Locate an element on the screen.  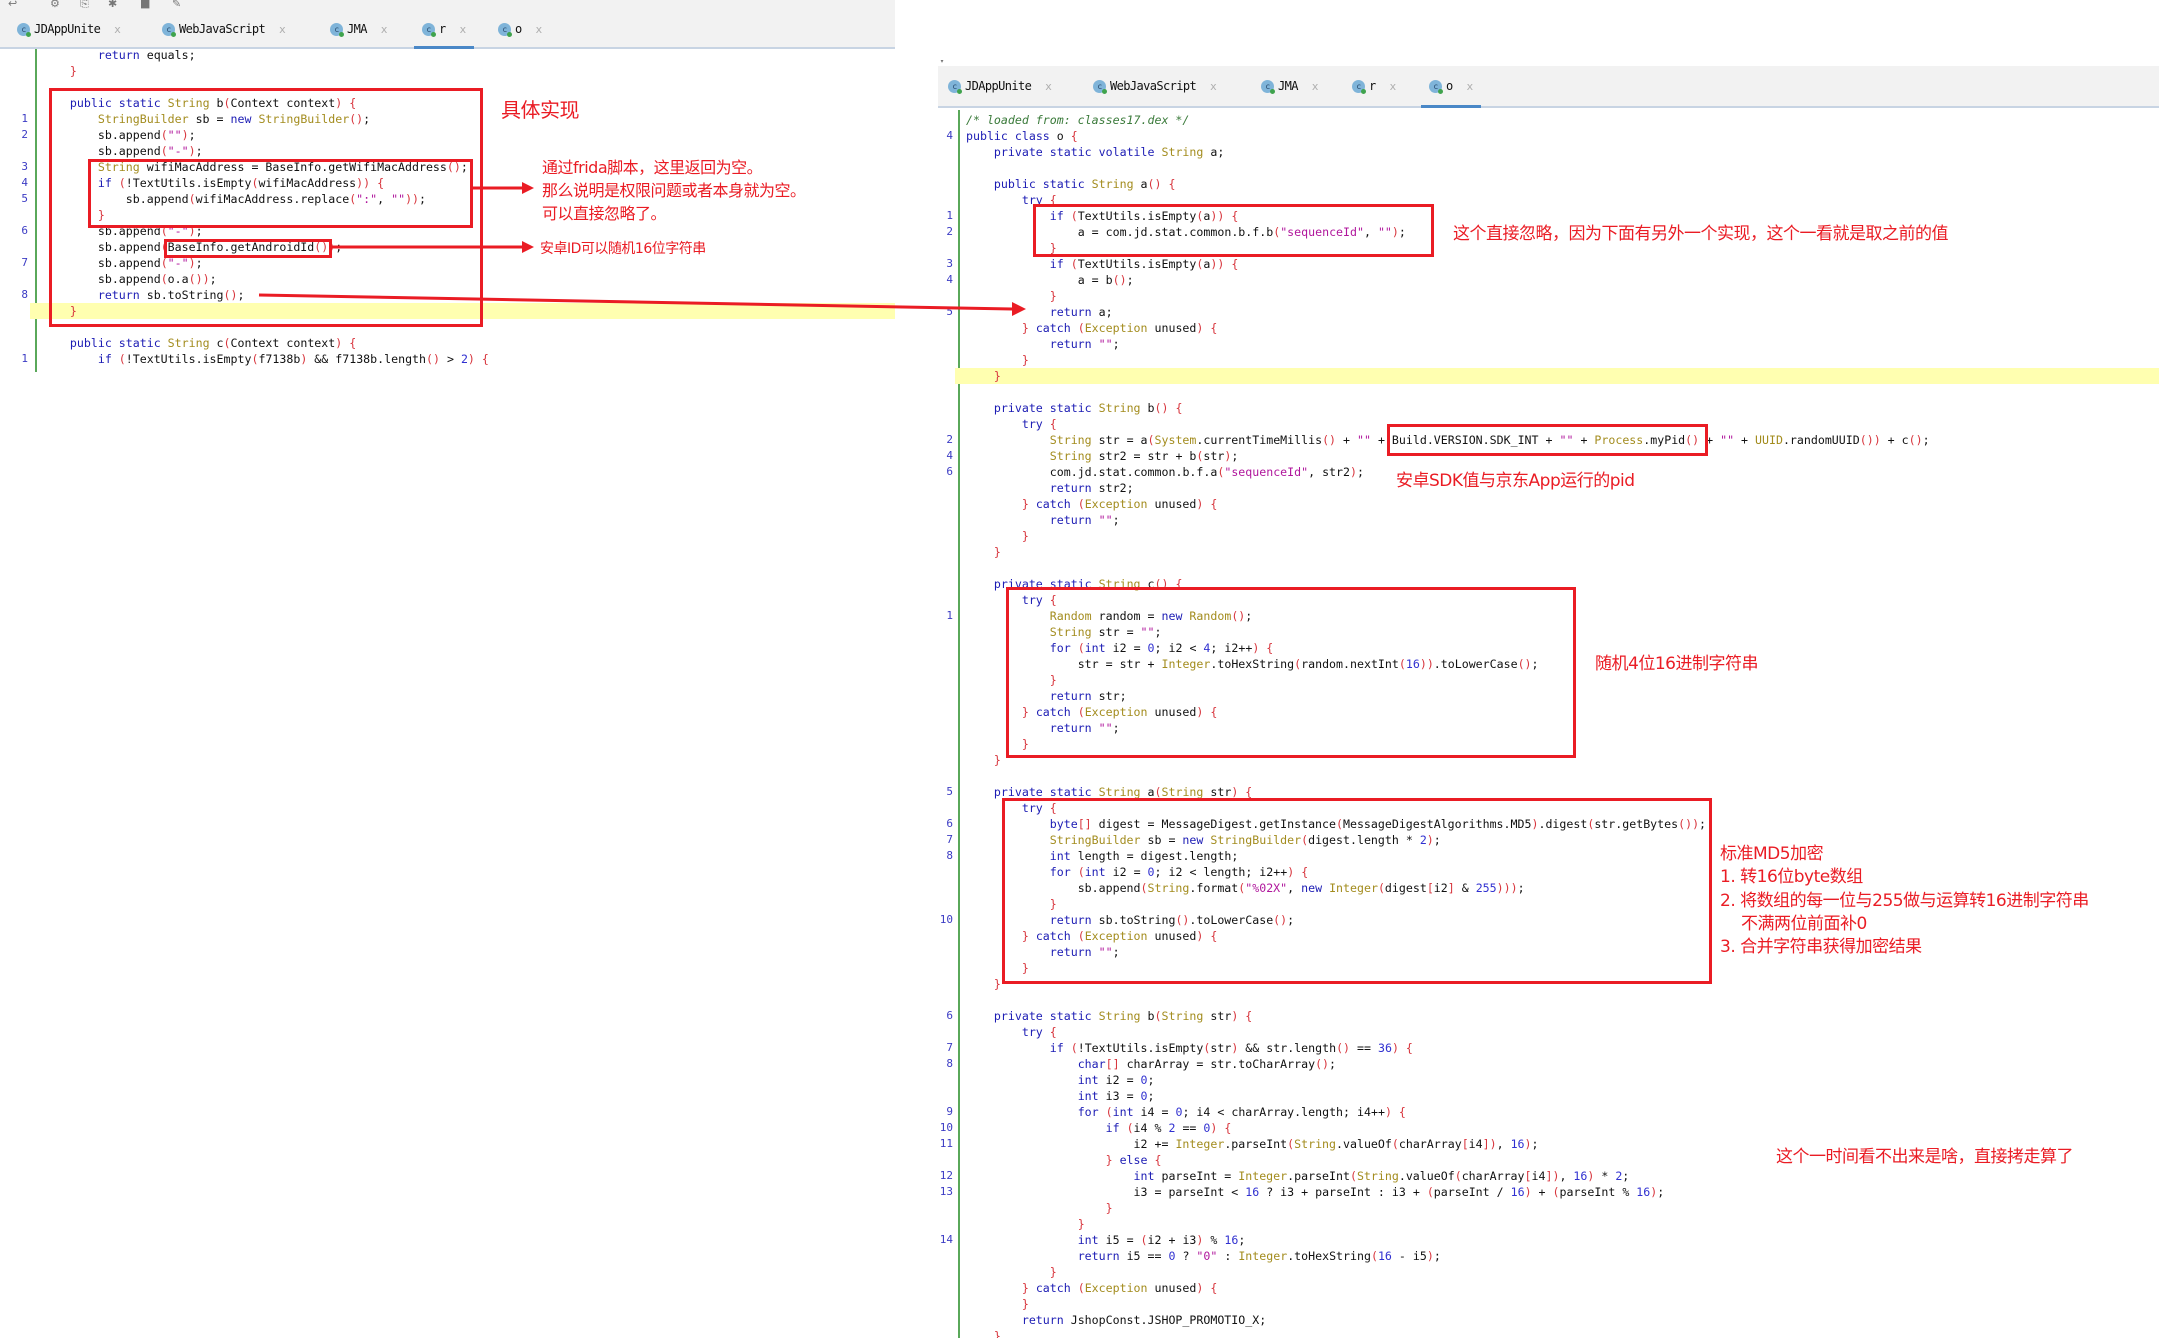
arrow-android-id is located at coordinates (433, 247).